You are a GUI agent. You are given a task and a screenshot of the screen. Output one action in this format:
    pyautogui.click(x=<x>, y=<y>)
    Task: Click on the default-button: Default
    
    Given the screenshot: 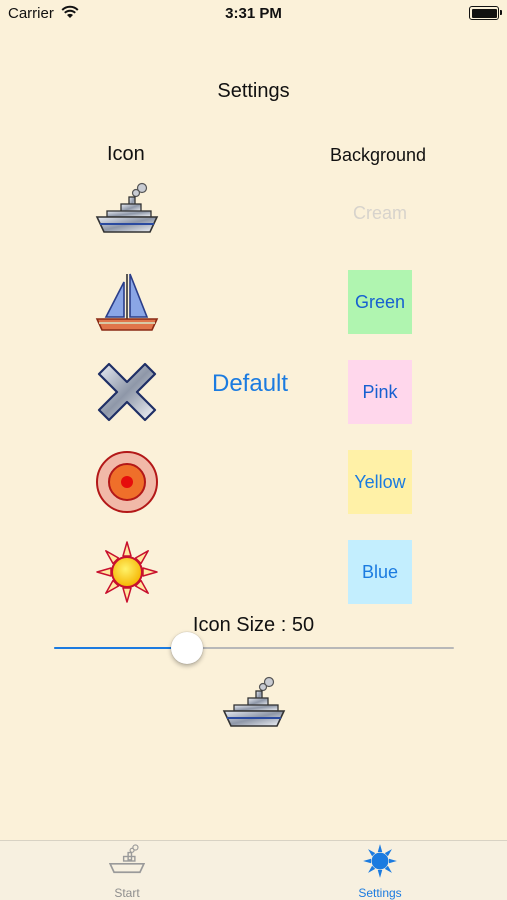 What is the action you would take?
    pyautogui.click(x=250, y=384)
    